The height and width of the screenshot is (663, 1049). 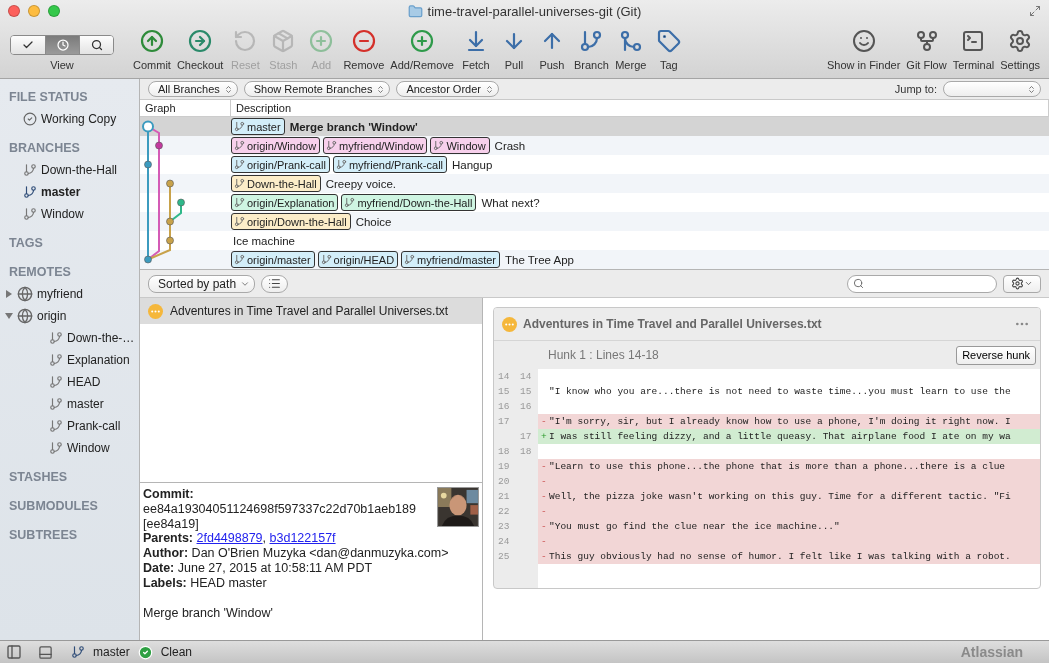 I want to click on toolbar-button: Checkout, so click(x=200, y=48).